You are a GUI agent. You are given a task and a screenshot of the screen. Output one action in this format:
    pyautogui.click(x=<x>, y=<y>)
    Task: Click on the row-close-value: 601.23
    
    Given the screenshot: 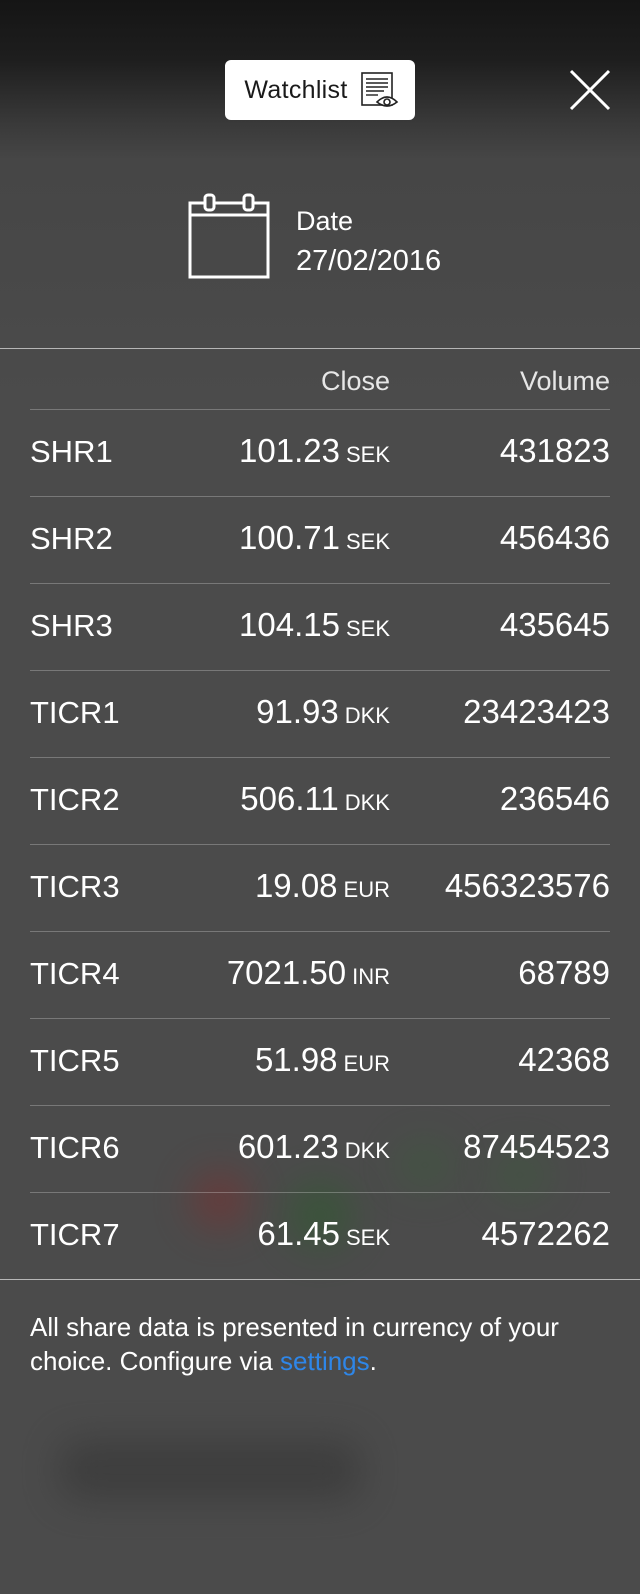 What is the action you would take?
    pyautogui.click(x=288, y=1146)
    